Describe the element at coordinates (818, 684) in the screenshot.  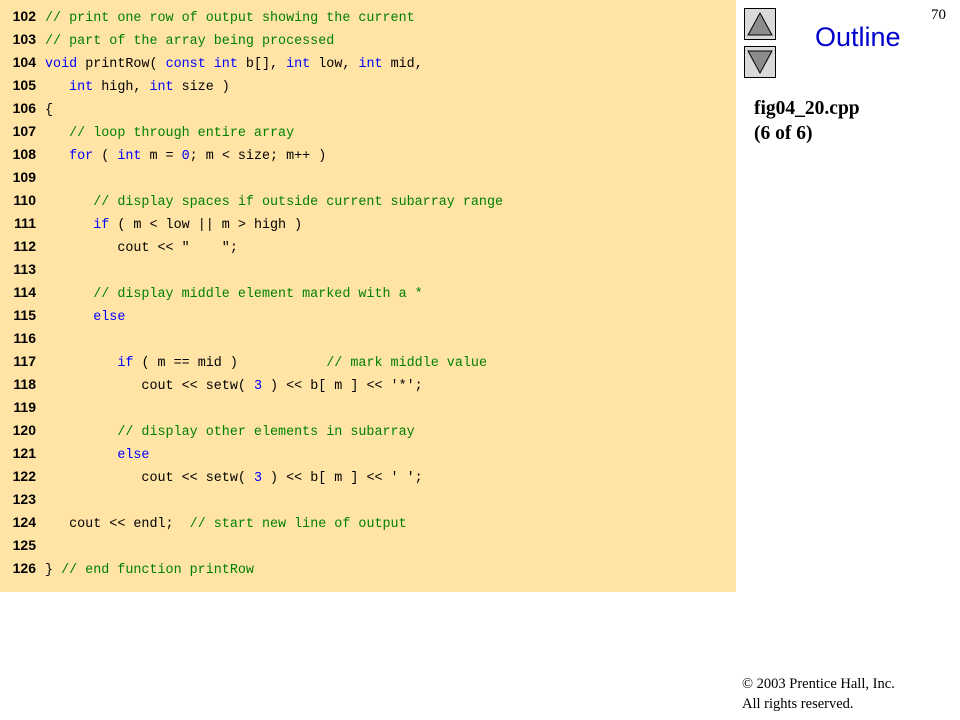
I see `copyright-line: © 2003 Prentice Hall, Inc.` at that location.